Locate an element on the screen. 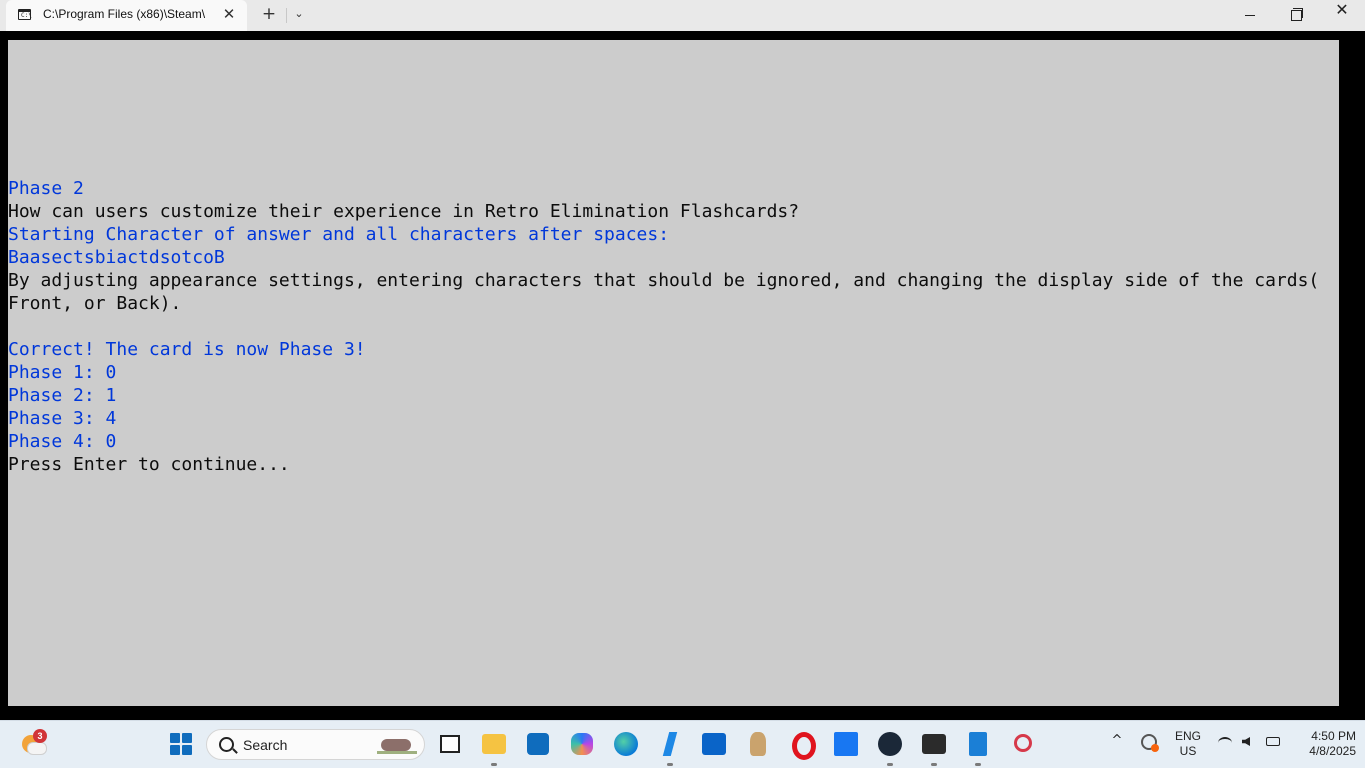 This screenshot has height=768, width=1365. taskbar-app-notepad is located at coordinates (978, 748).